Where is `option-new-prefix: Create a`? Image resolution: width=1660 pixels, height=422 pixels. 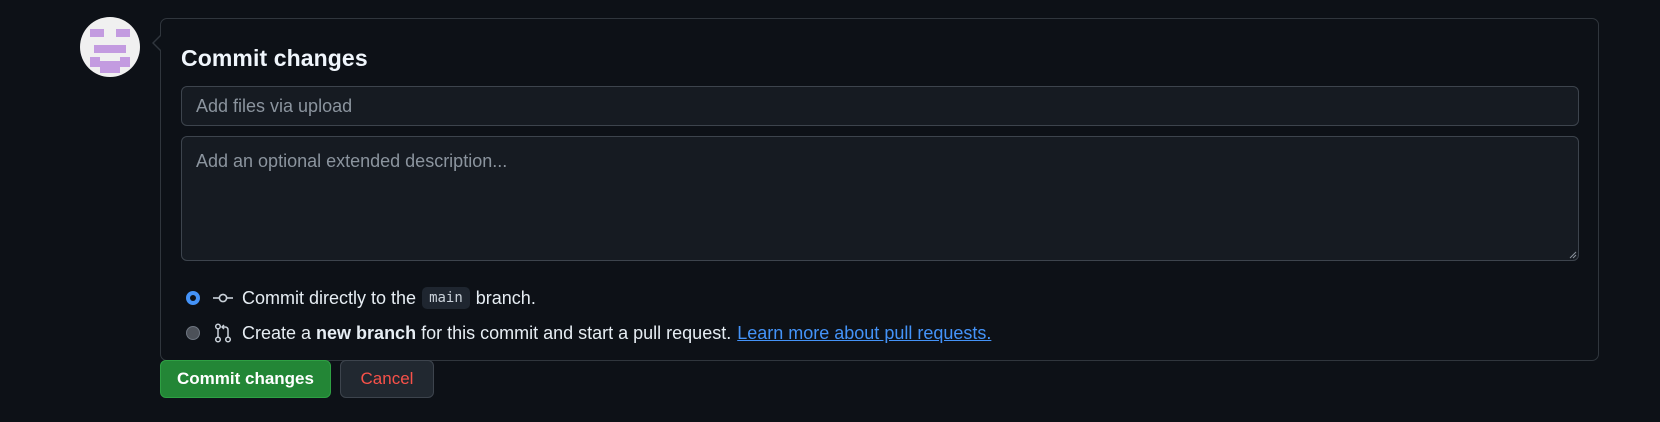
option-new-prefix: Create a is located at coordinates (277, 332).